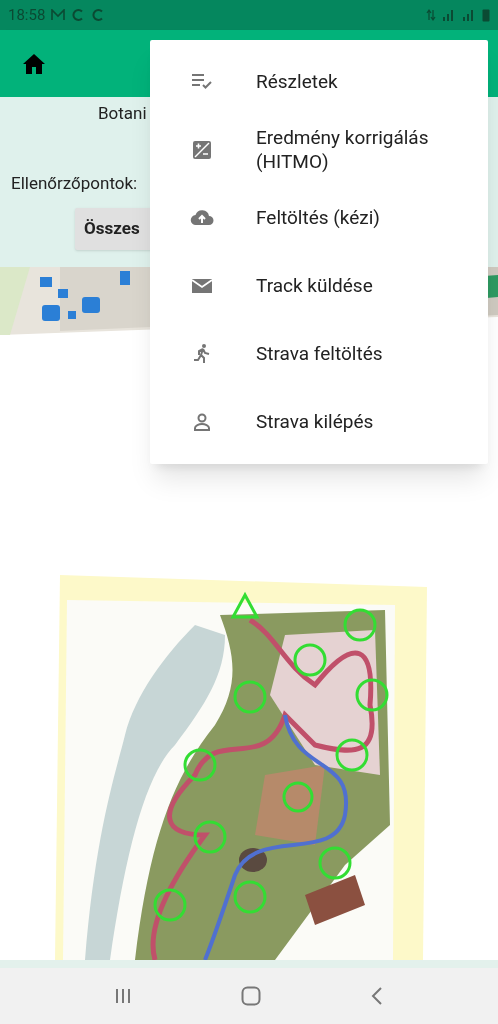  I want to click on menu-item: Strava kilépés, so click(319, 422).